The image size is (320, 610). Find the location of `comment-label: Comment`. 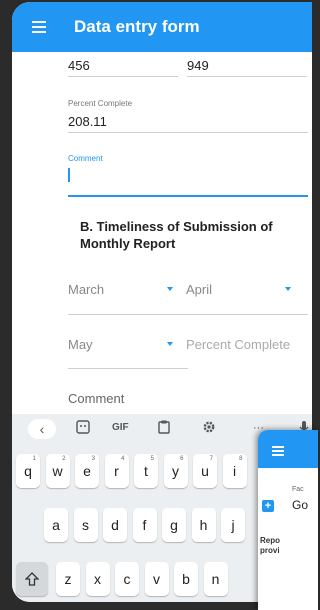

comment-label: Comment is located at coordinates (85, 158).